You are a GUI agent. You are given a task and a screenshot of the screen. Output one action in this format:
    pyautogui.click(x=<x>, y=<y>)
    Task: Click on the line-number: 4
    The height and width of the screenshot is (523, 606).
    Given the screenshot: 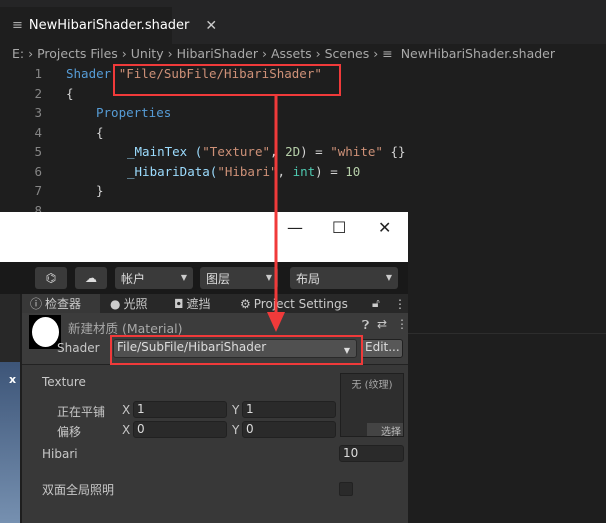 What is the action you would take?
    pyautogui.click(x=38, y=132)
    